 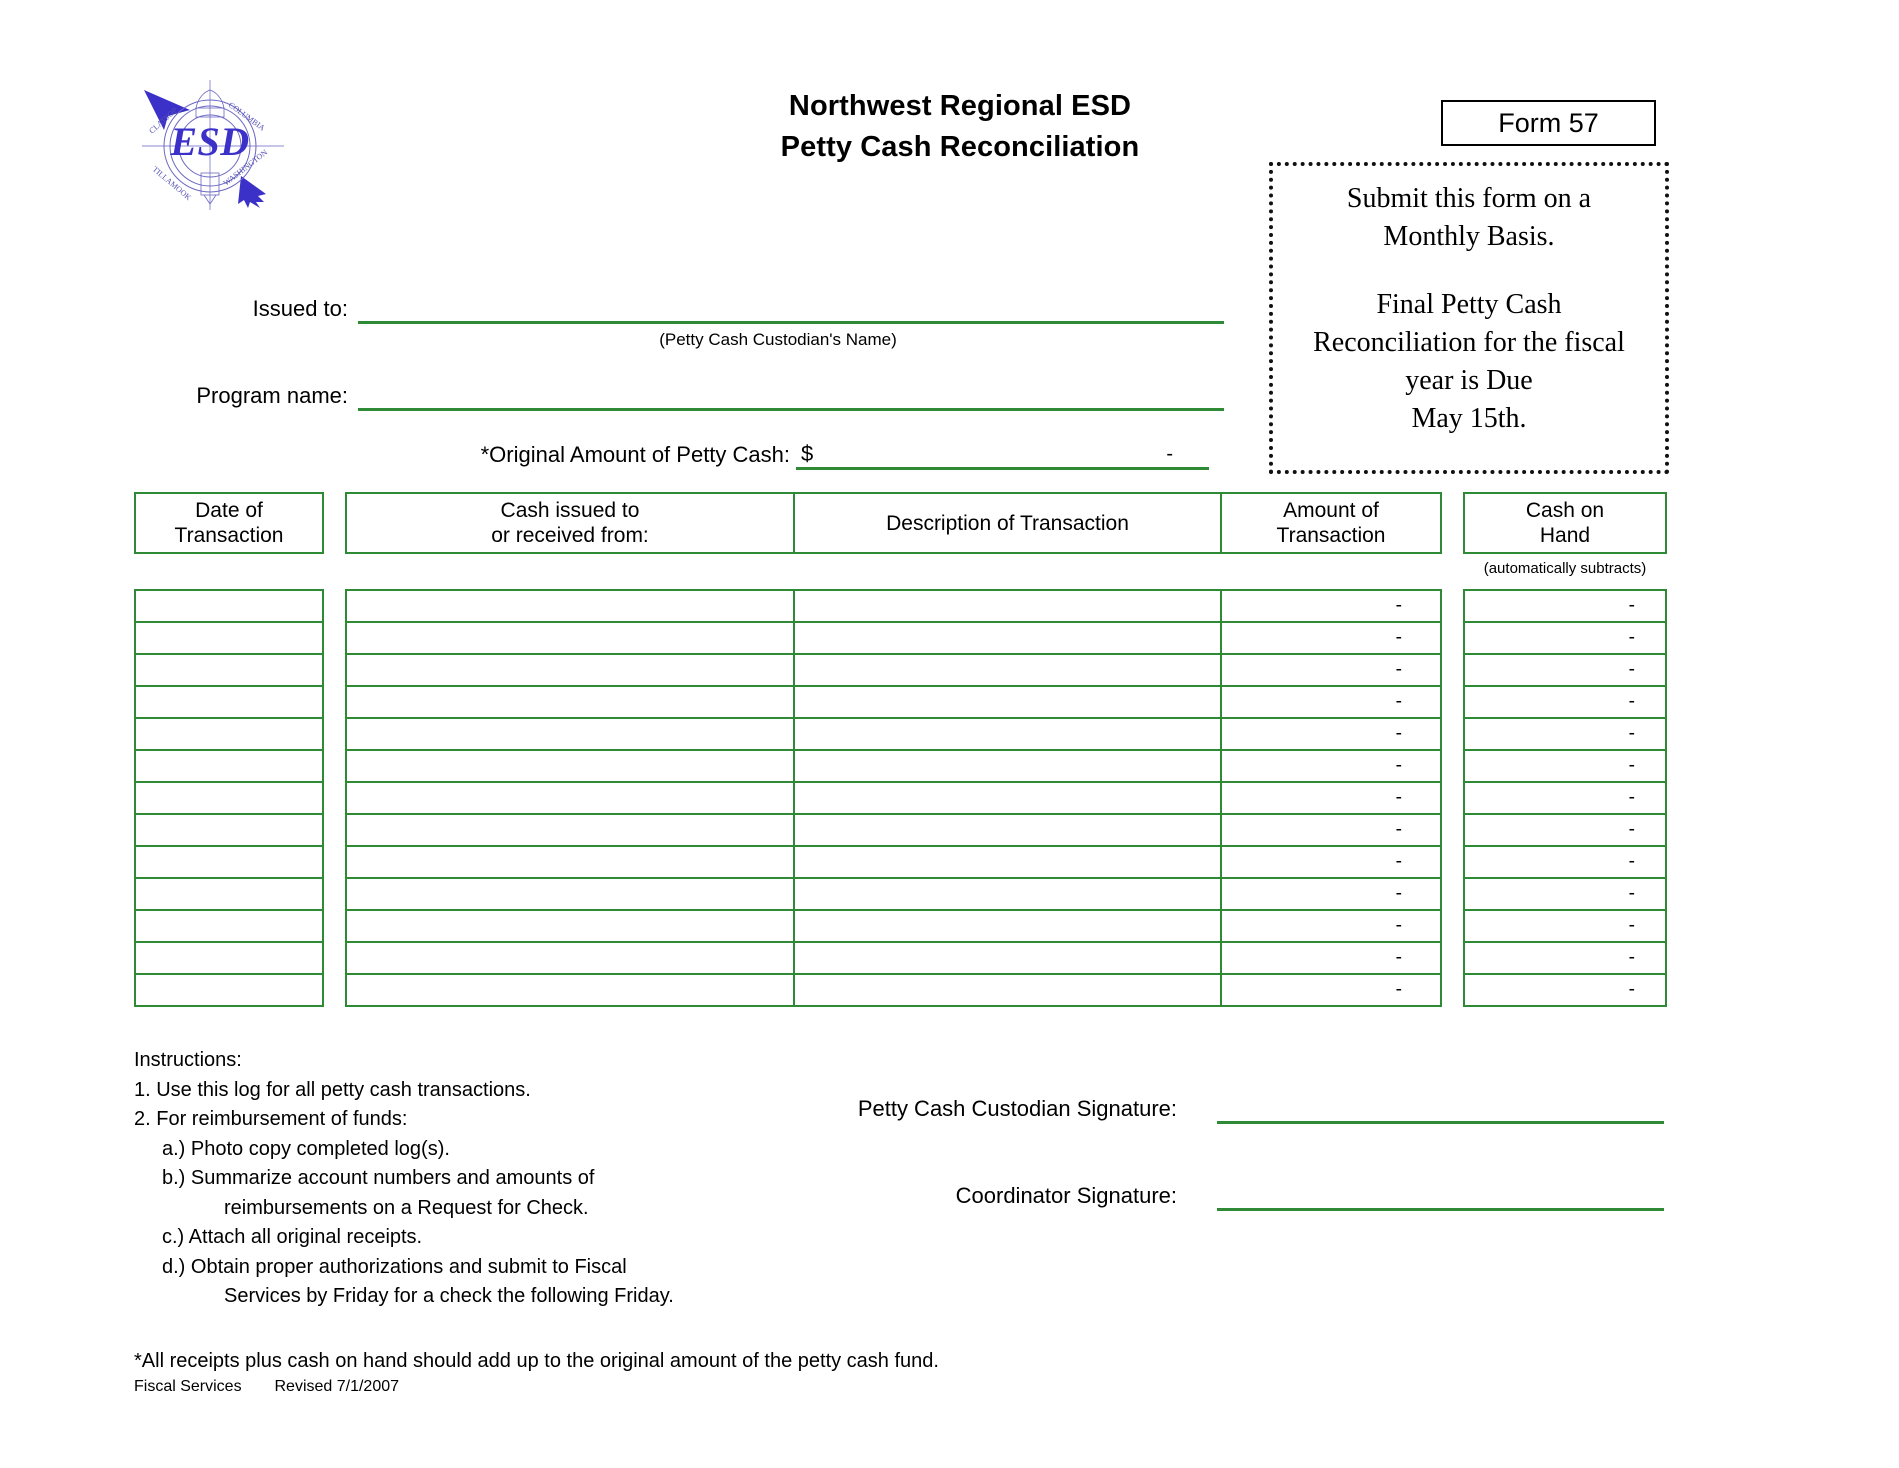 What do you see at coordinates (1440, 1122) in the screenshot?
I see `custodian-signature-input` at bounding box center [1440, 1122].